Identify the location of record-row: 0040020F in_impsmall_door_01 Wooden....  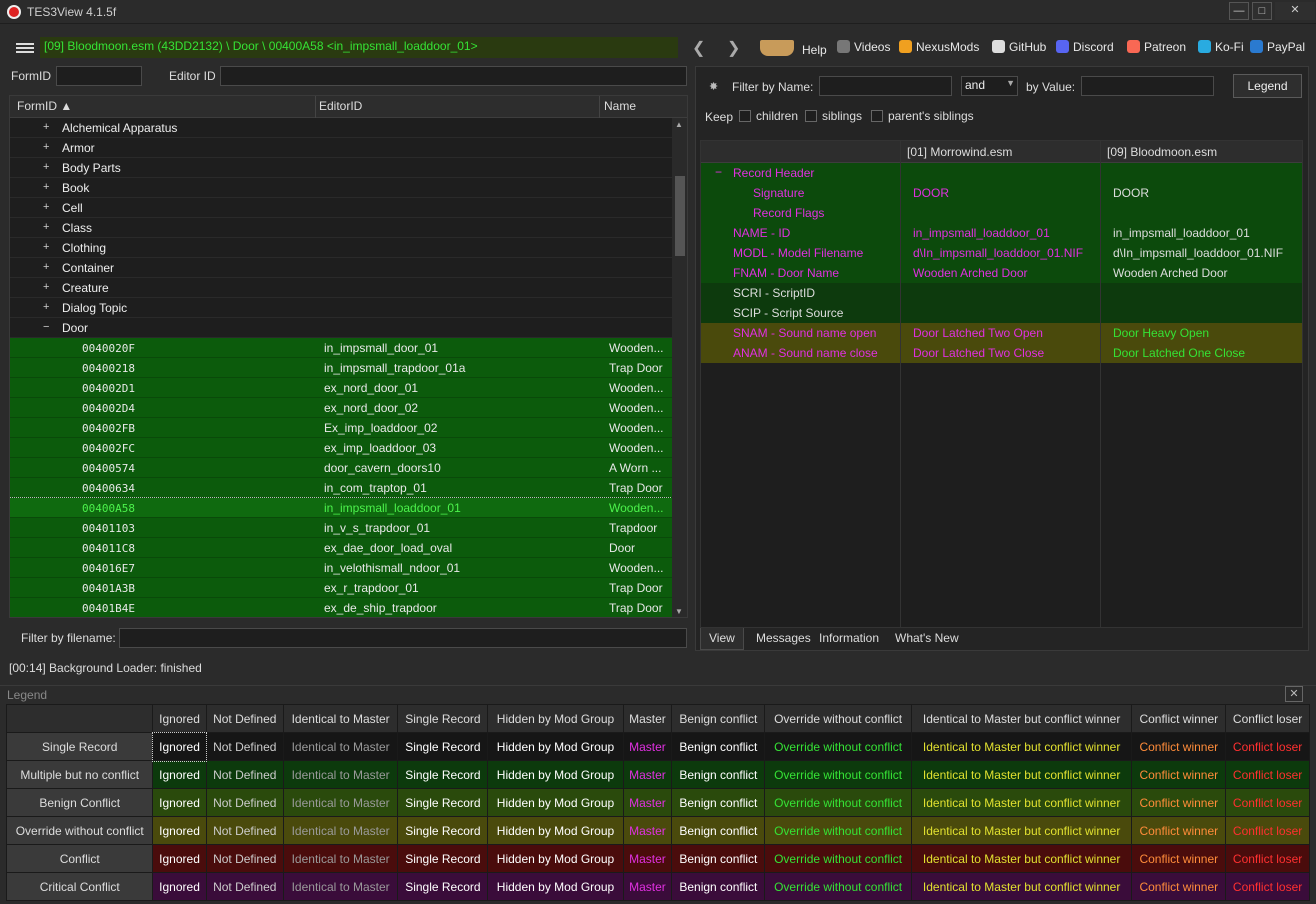
(341, 348).